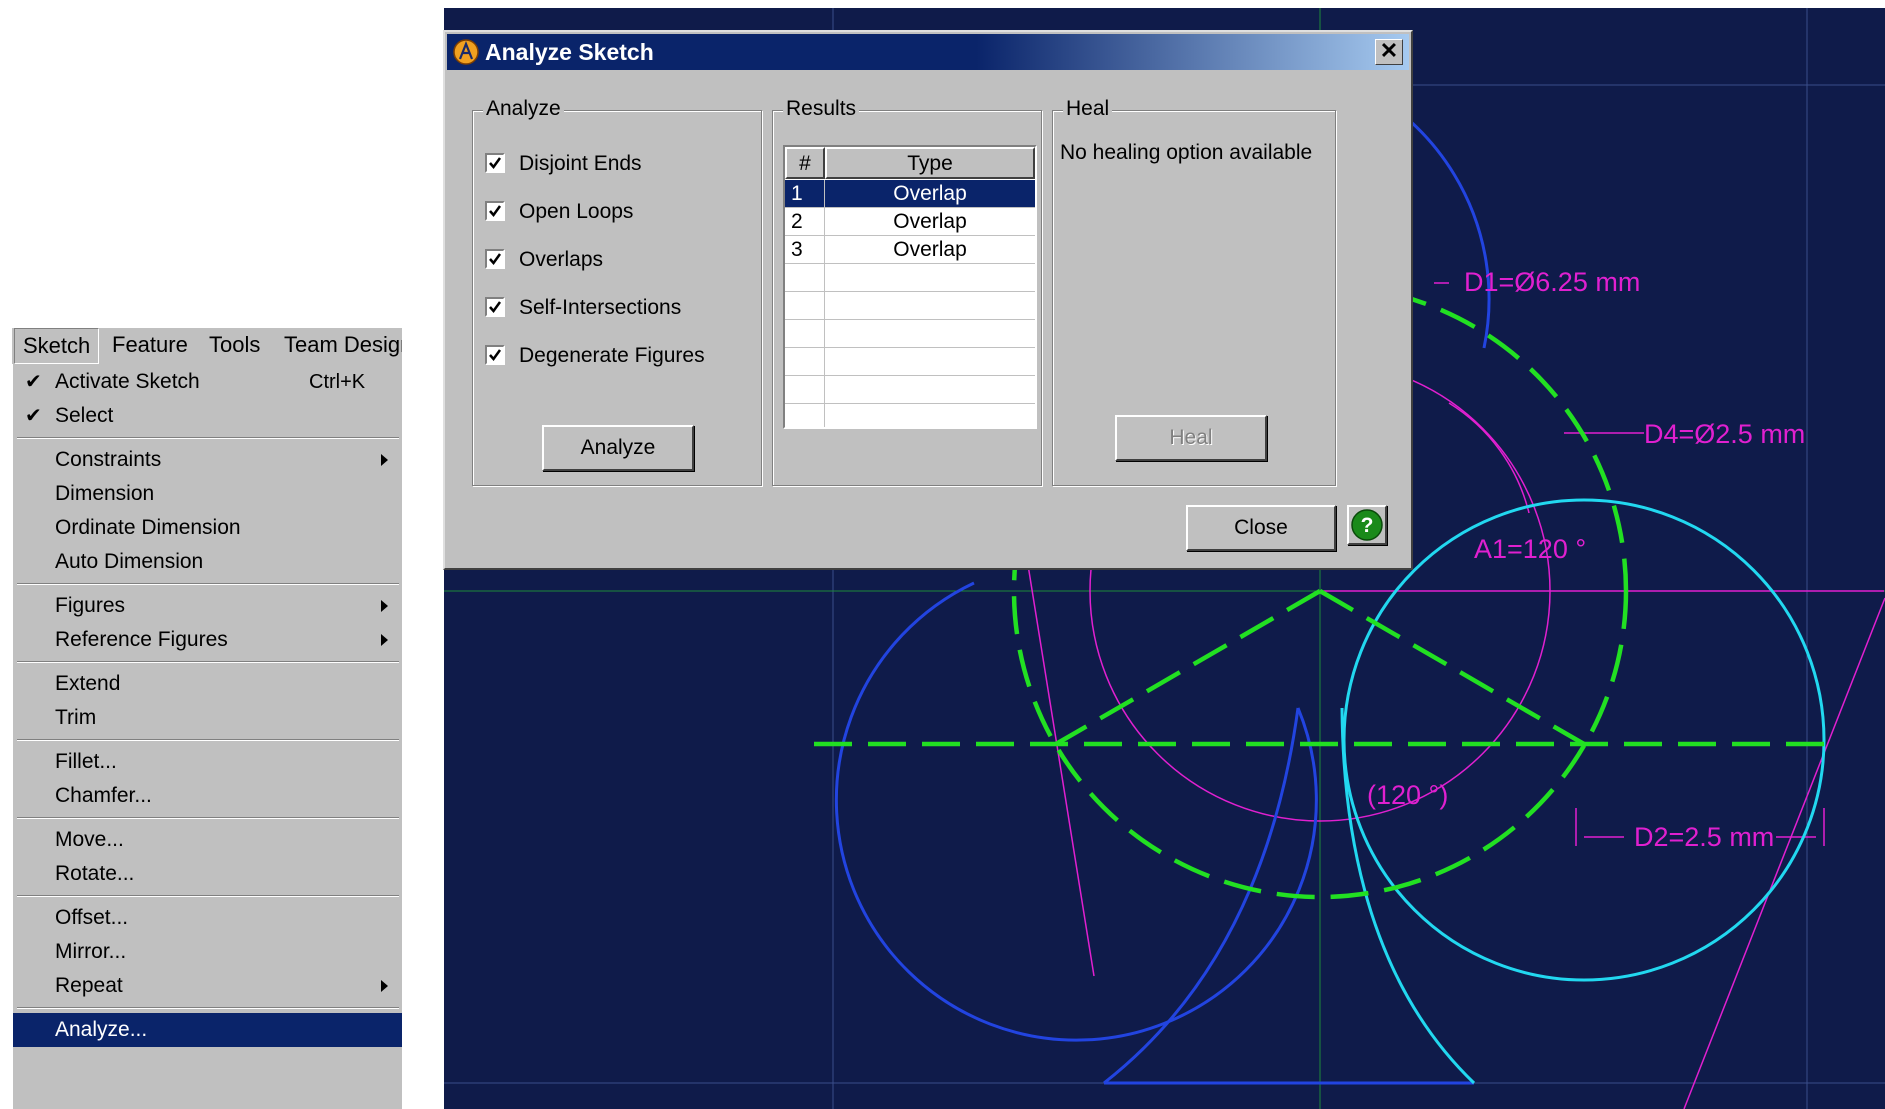 The width and height of the screenshot is (1885, 1109). What do you see at coordinates (207, 416) in the screenshot?
I see `menu-item-select: ✔ Select` at bounding box center [207, 416].